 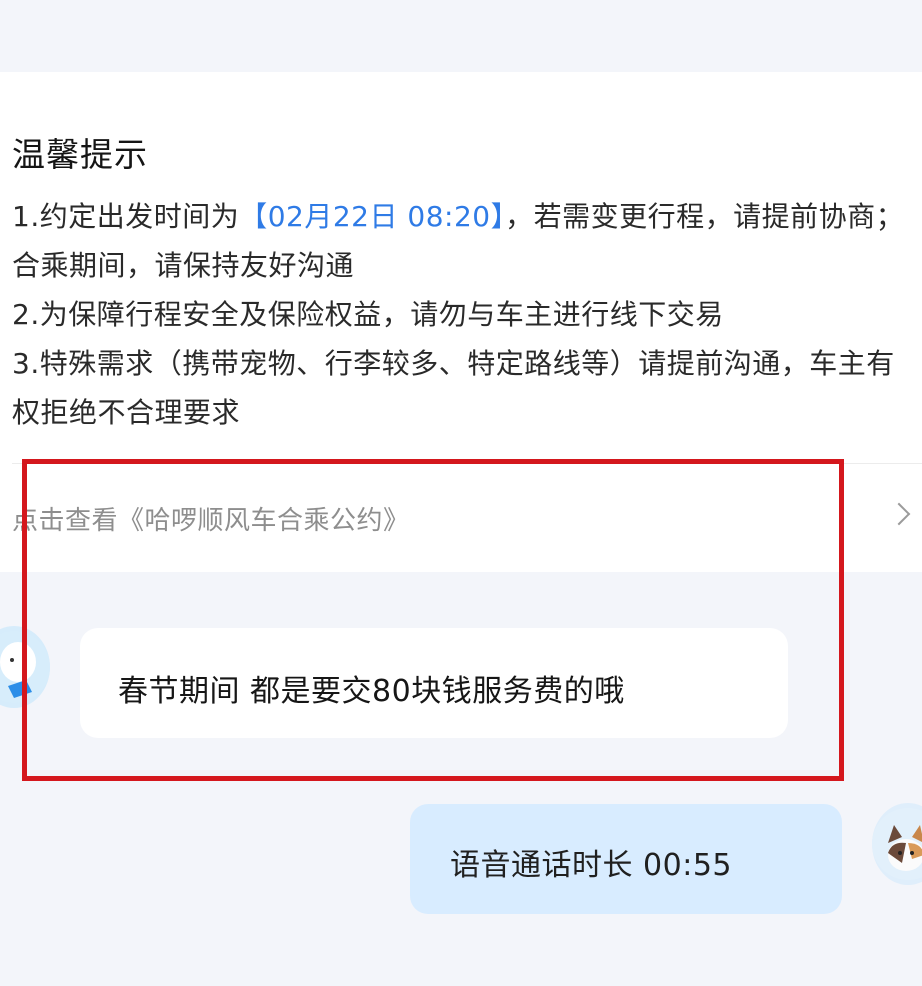 I want to click on cat-avatar-icon, so click(x=897, y=844).